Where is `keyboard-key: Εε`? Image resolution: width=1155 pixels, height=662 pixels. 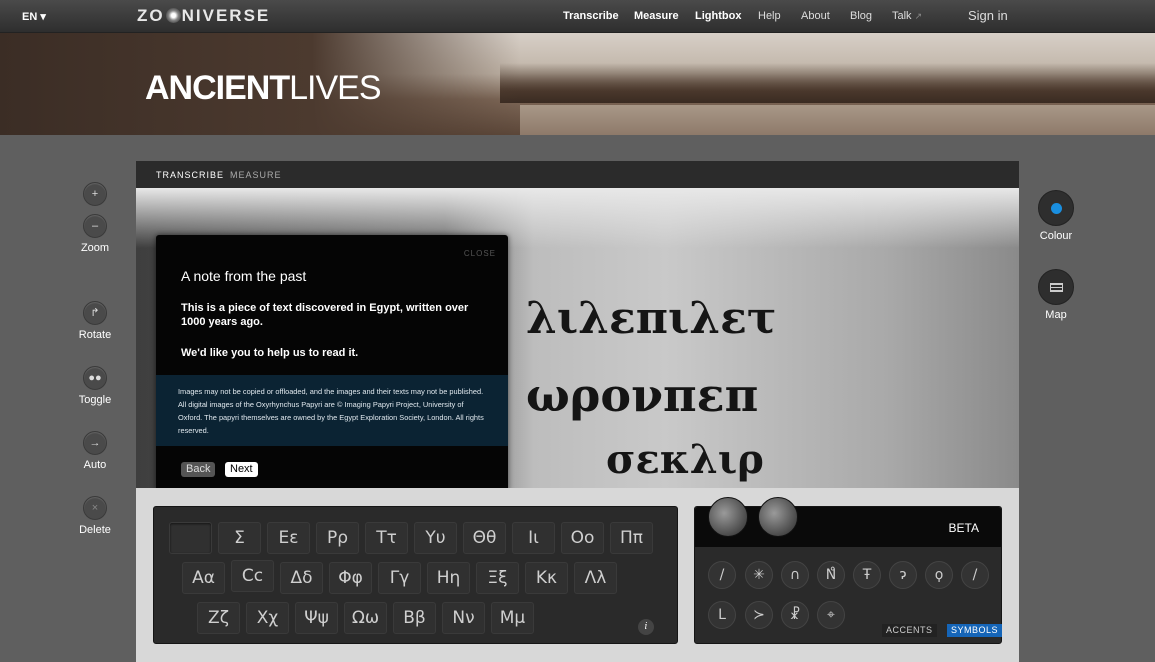
keyboard-key: Εε is located at coordinates (288, 538).